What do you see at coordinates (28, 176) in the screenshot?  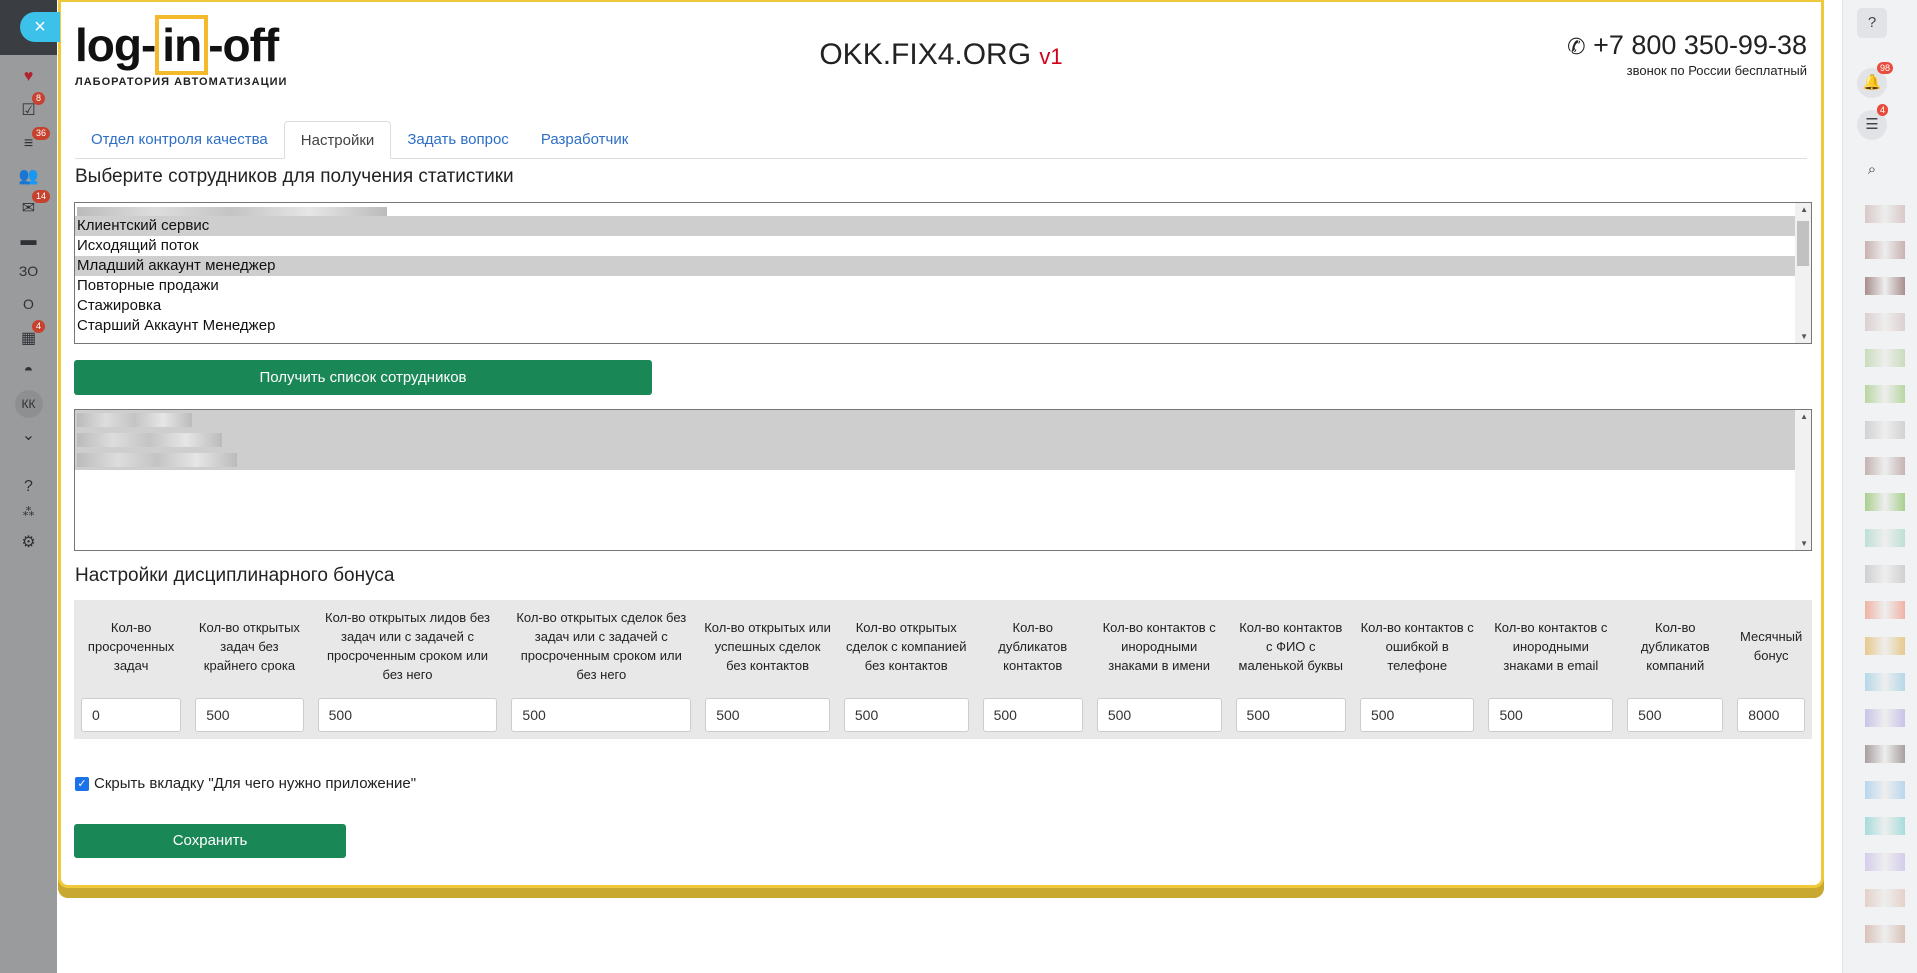 I see `users-icon: 👥` at bounding box center [28, 176].